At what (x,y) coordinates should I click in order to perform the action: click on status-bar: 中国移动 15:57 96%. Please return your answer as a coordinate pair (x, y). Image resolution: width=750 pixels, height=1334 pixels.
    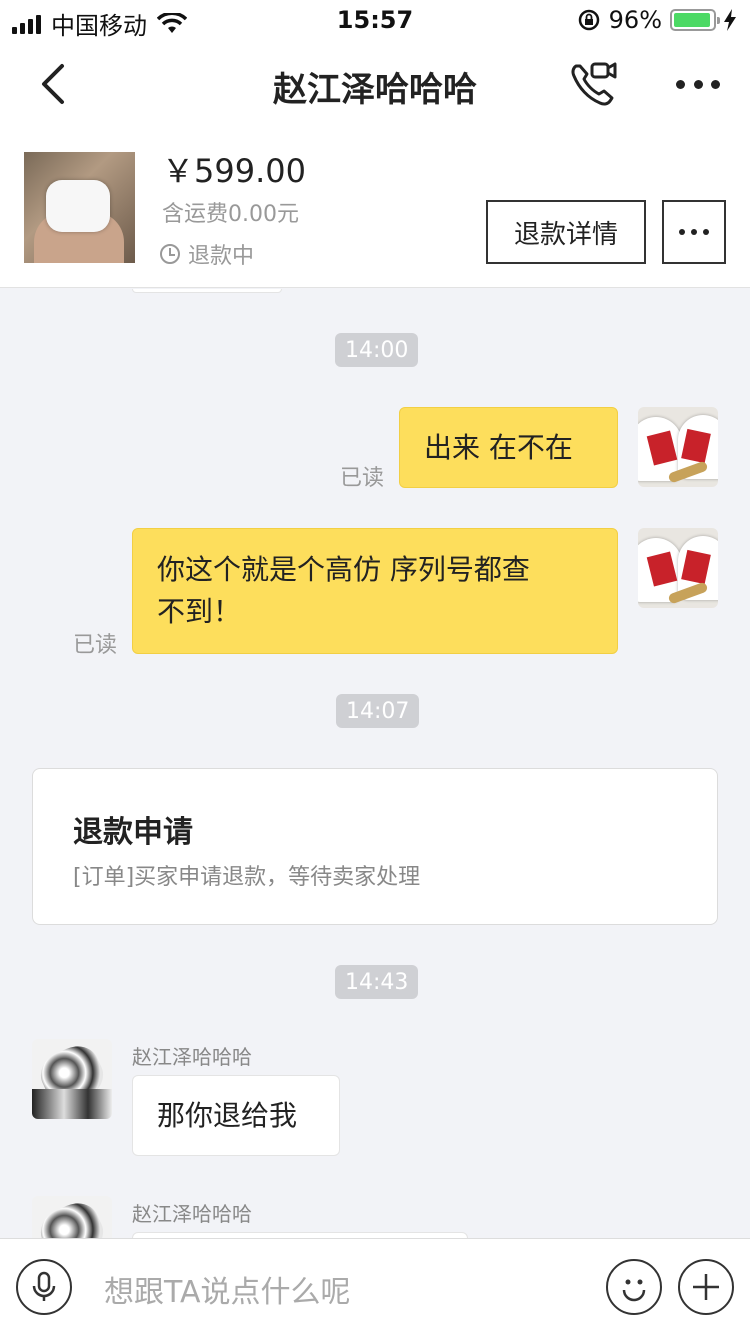
    Looking at the image, I should click on (375, 20).